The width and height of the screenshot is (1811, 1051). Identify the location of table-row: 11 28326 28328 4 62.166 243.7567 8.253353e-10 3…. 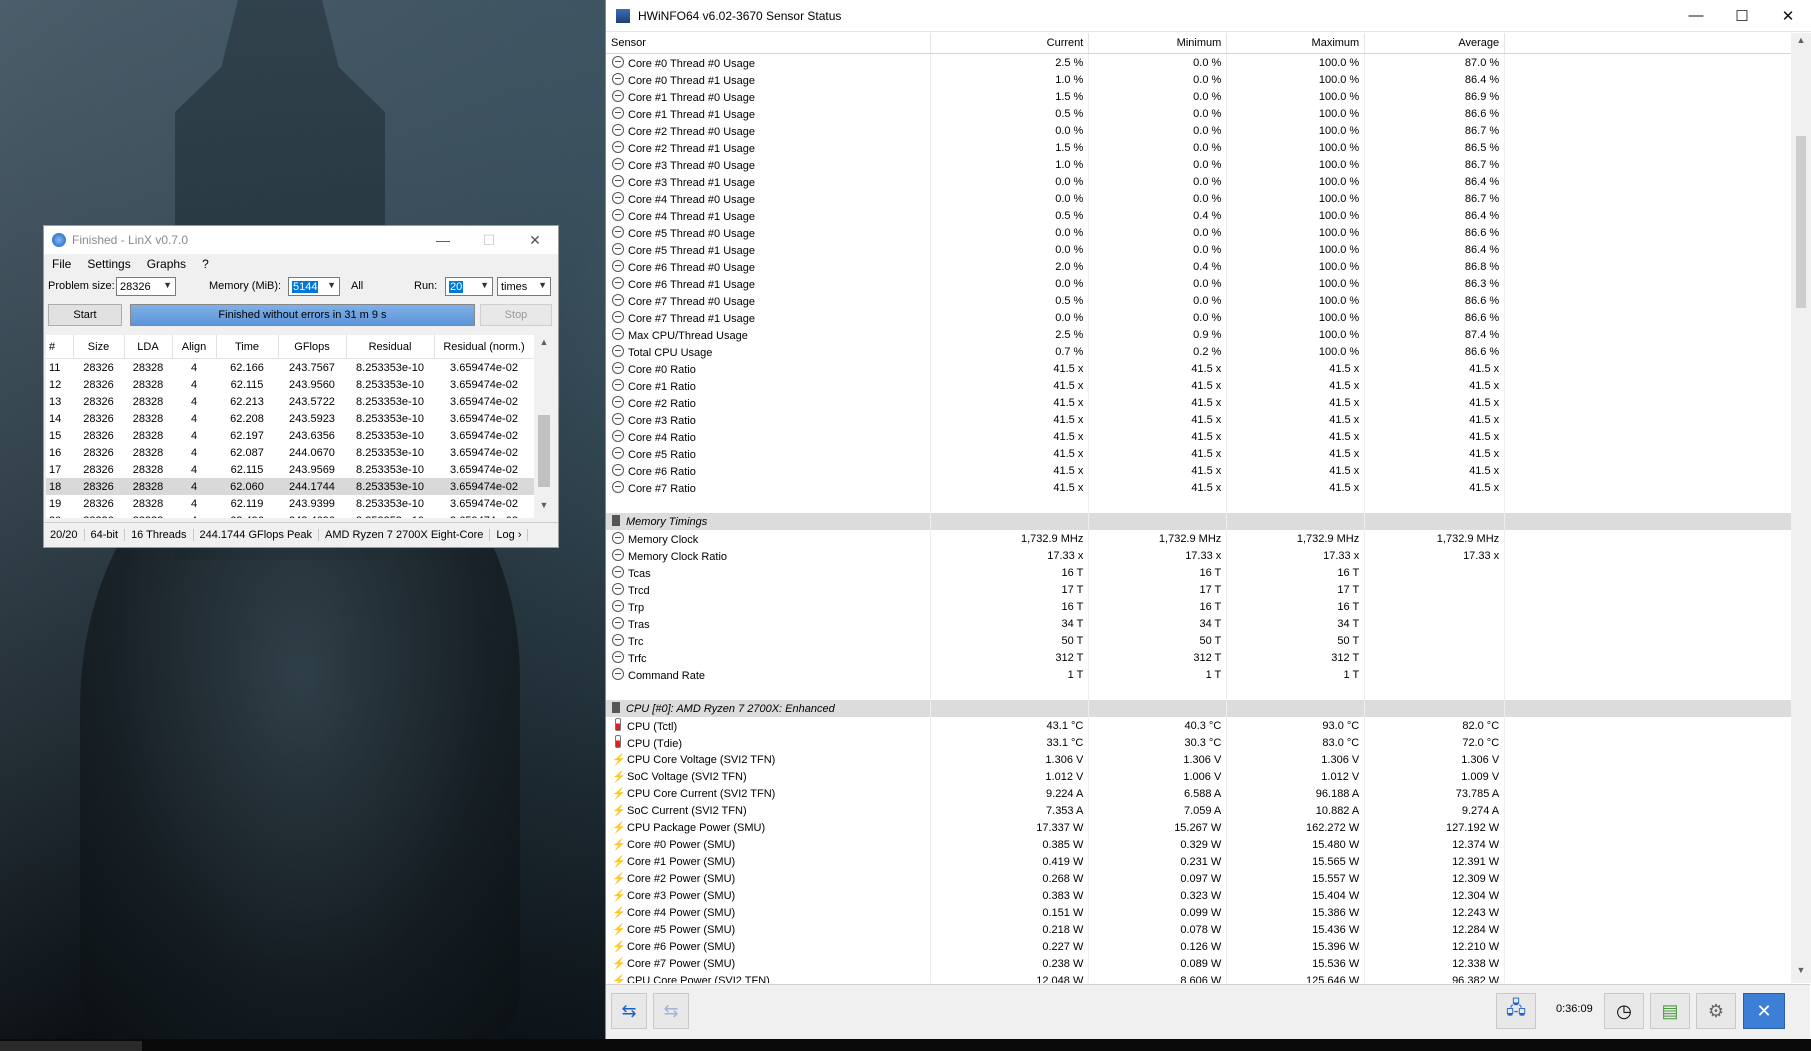
(290, 368).